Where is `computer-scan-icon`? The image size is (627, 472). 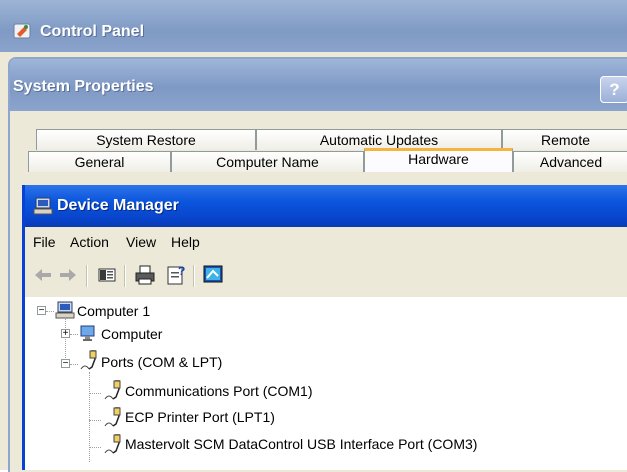
computer-scan-icon is located at coordinates (213, 275).